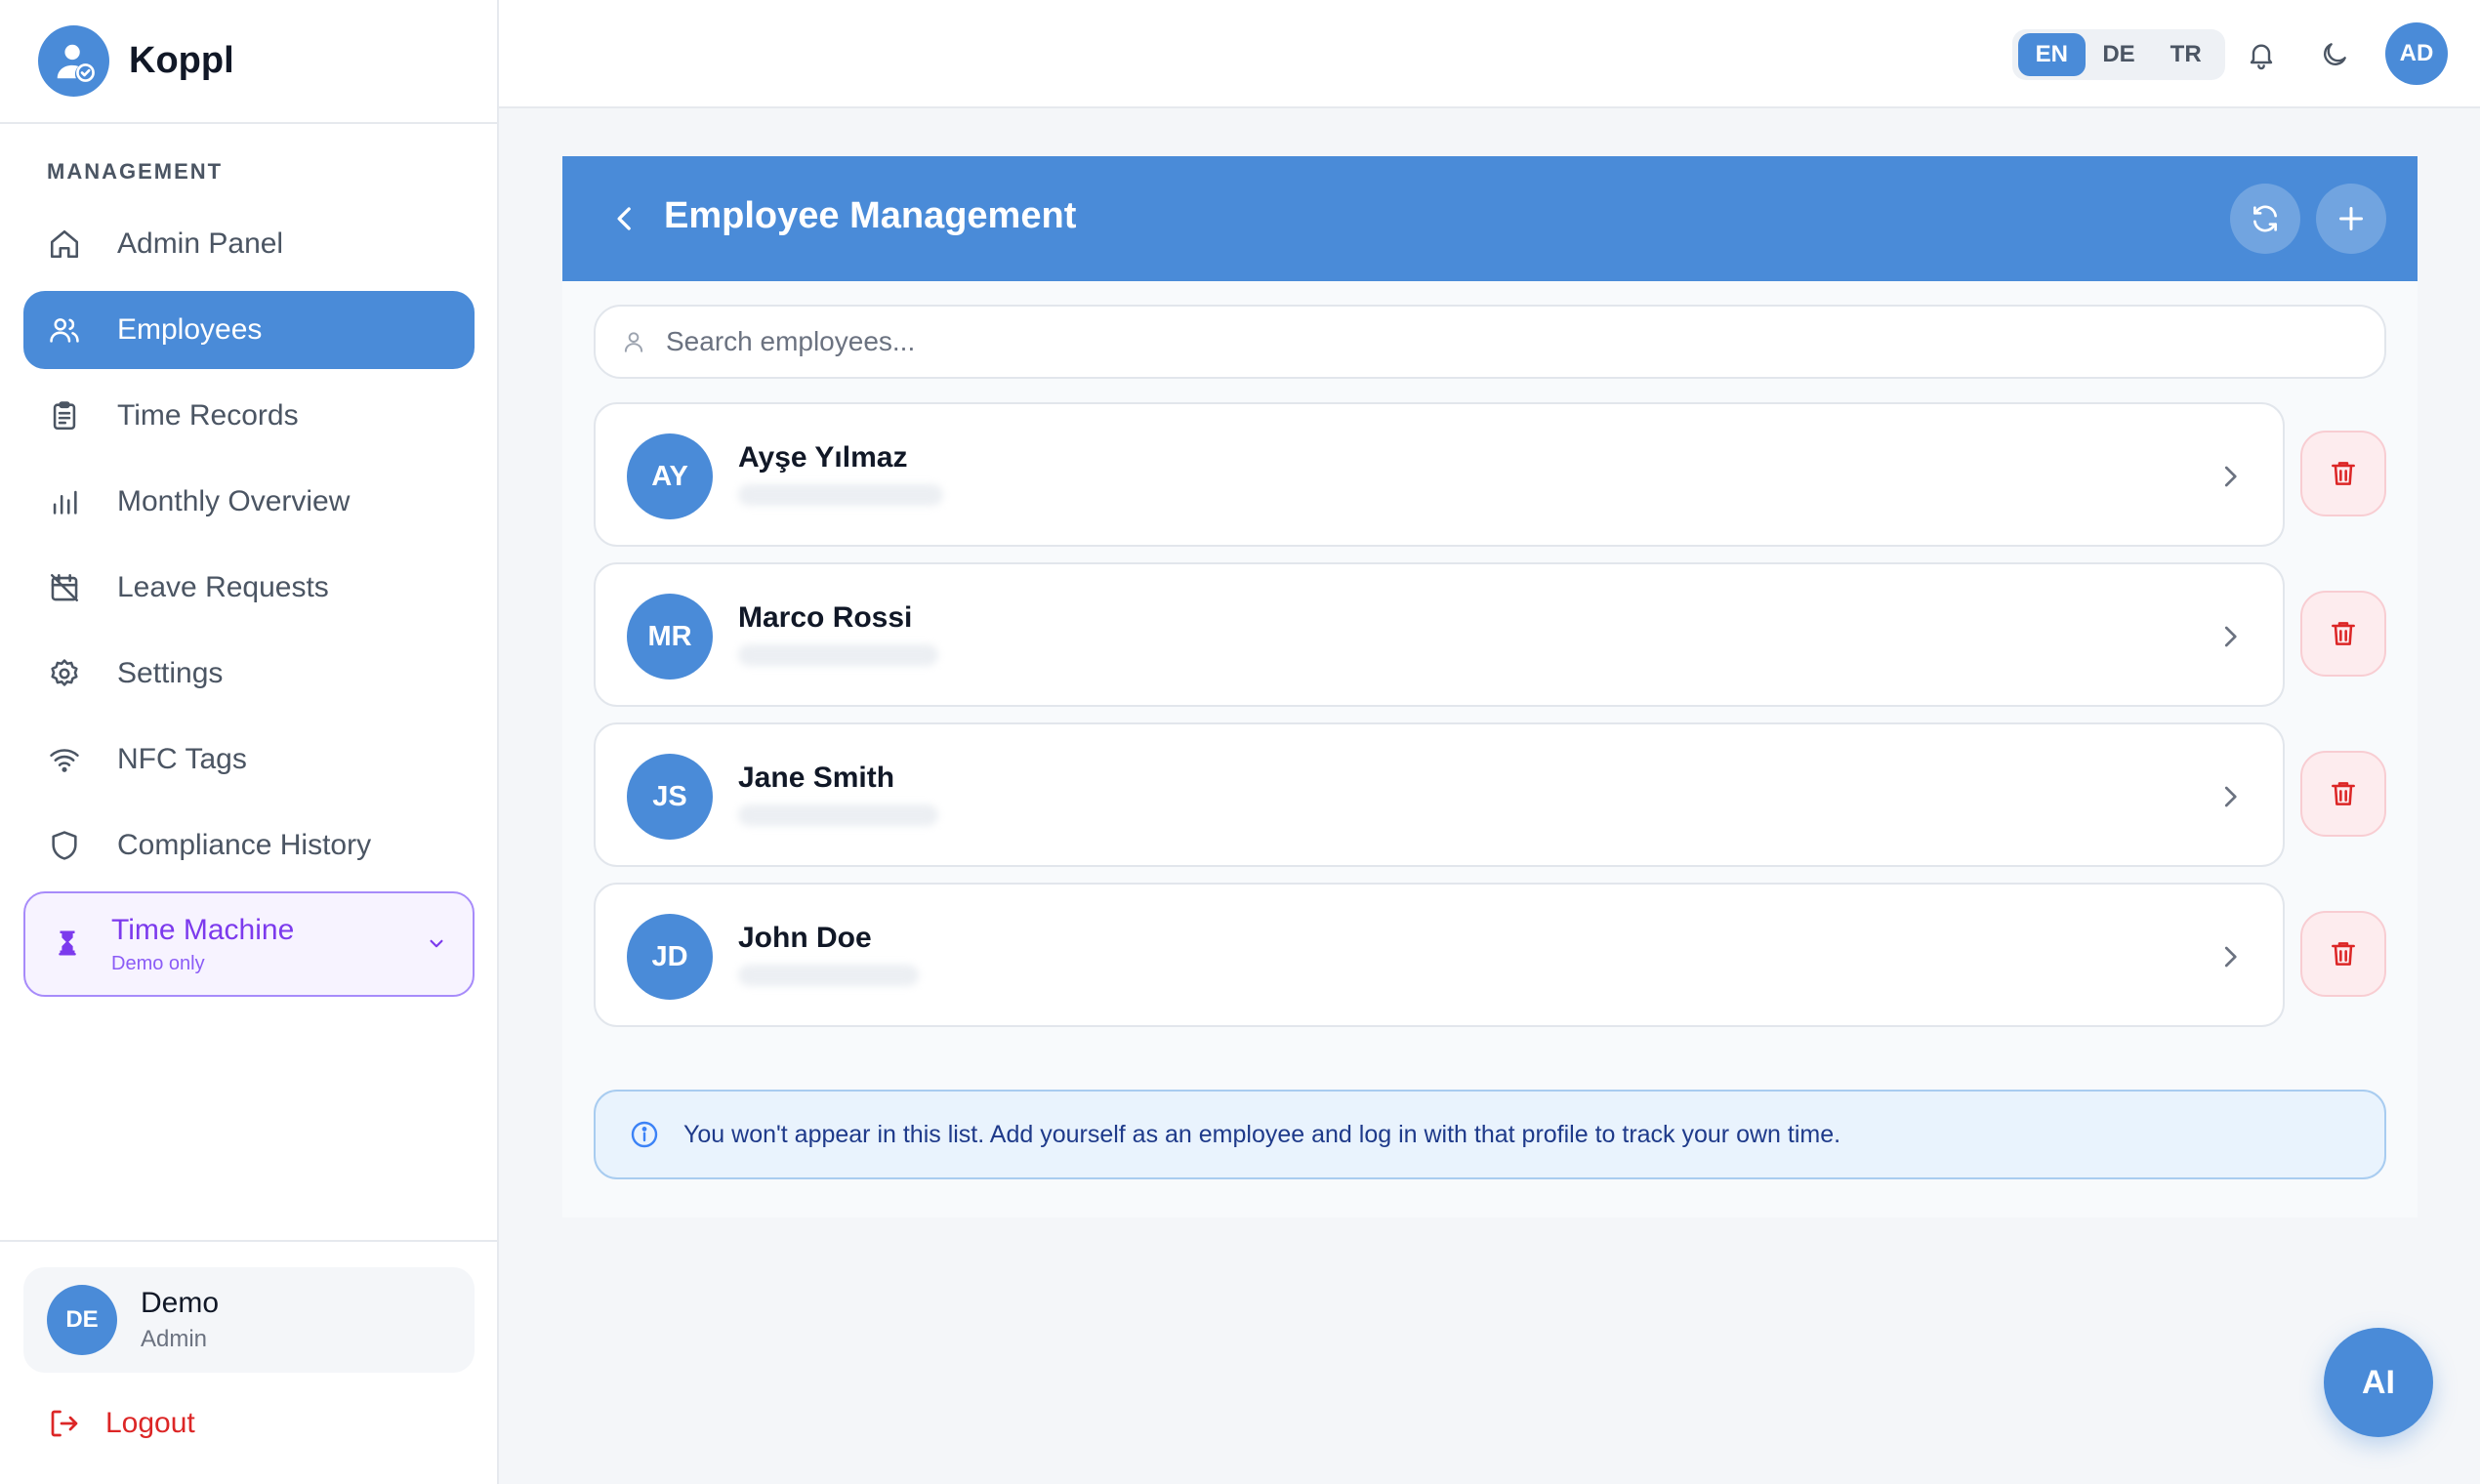 This screenshot has height=1484, width=2480. I want to click on language-en-button: EN, so click(2052, 55).